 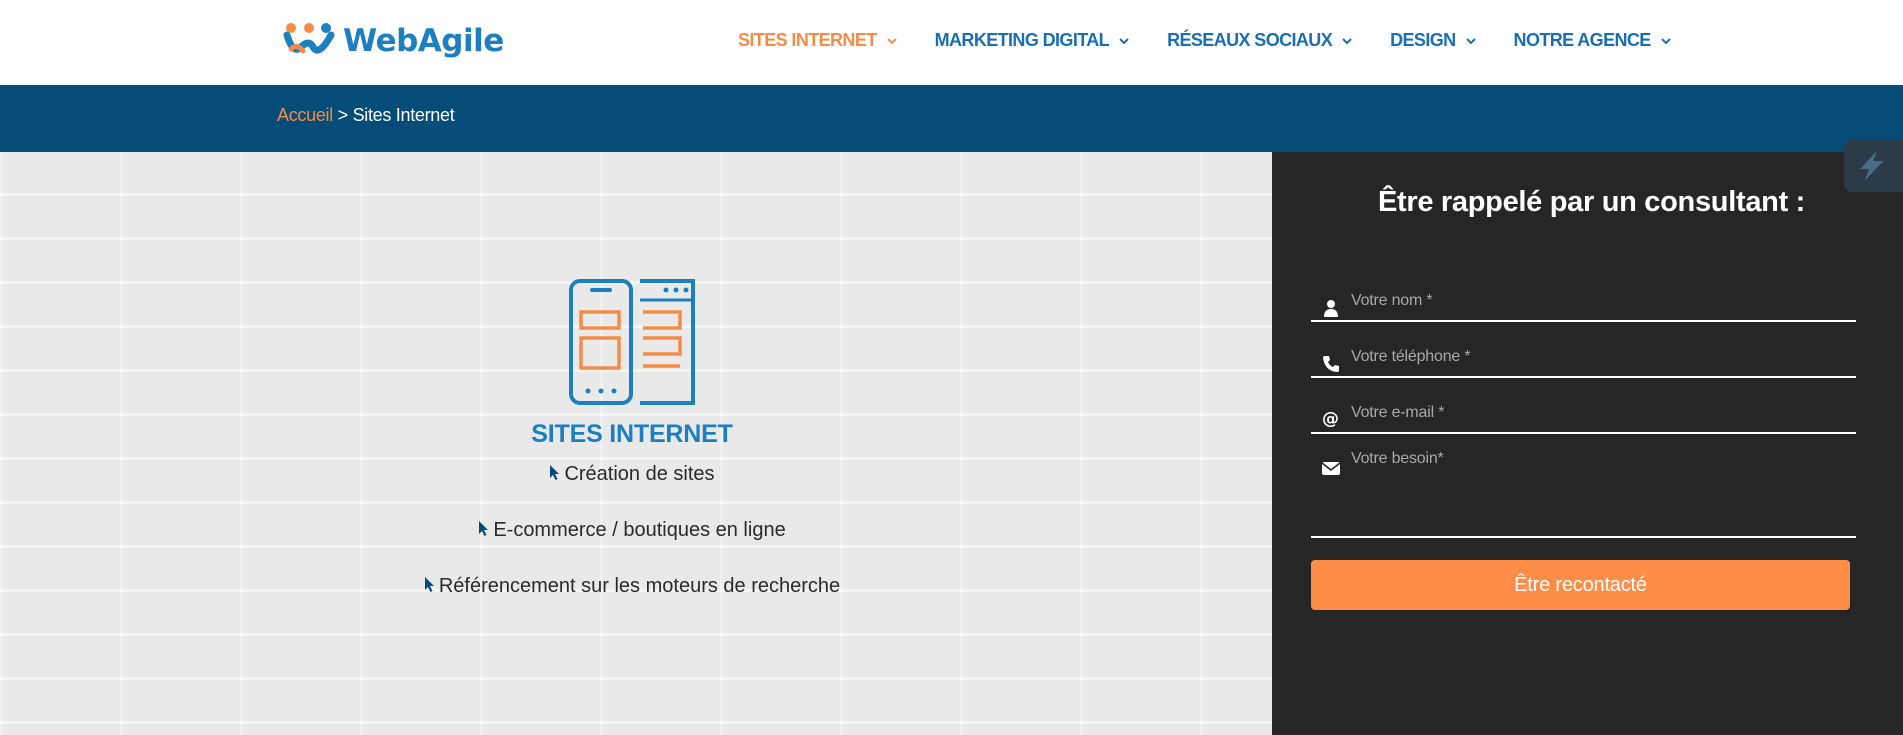 What do you see at coordinates (1331, 308) in the screenshot?
I see `user-icon` at bounding box center [1331, 308].